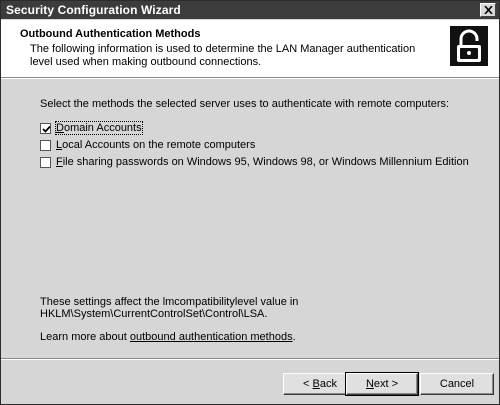 This screenshot has height=405, width=500. I want to click on learn-more-prefix: Learn more about, so click(85, 337).